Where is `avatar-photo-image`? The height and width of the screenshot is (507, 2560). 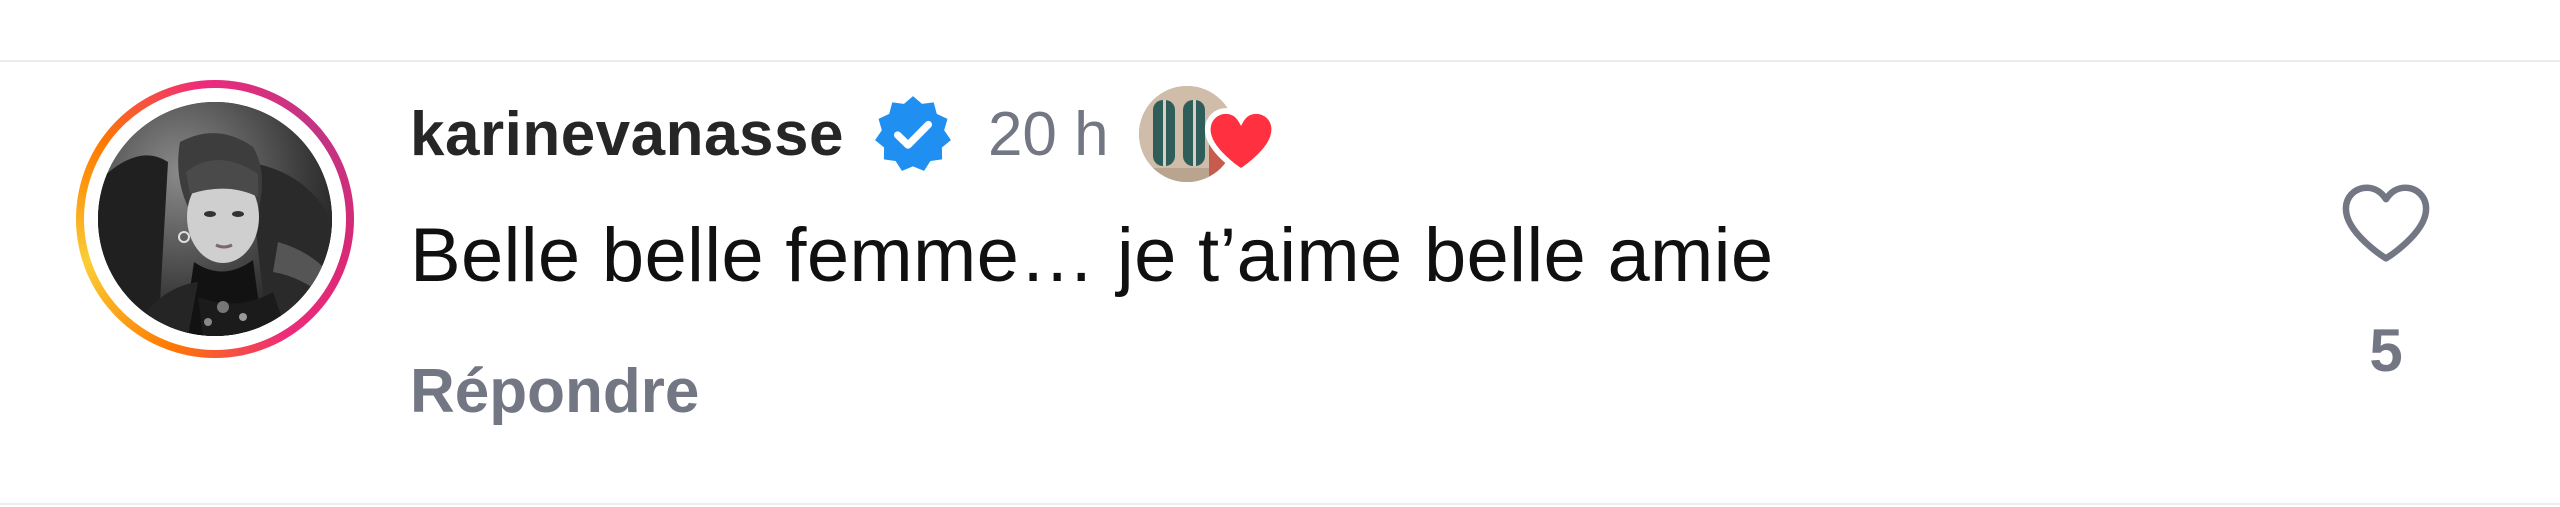
avatar-photo-image is located at coordinates (215, 219).